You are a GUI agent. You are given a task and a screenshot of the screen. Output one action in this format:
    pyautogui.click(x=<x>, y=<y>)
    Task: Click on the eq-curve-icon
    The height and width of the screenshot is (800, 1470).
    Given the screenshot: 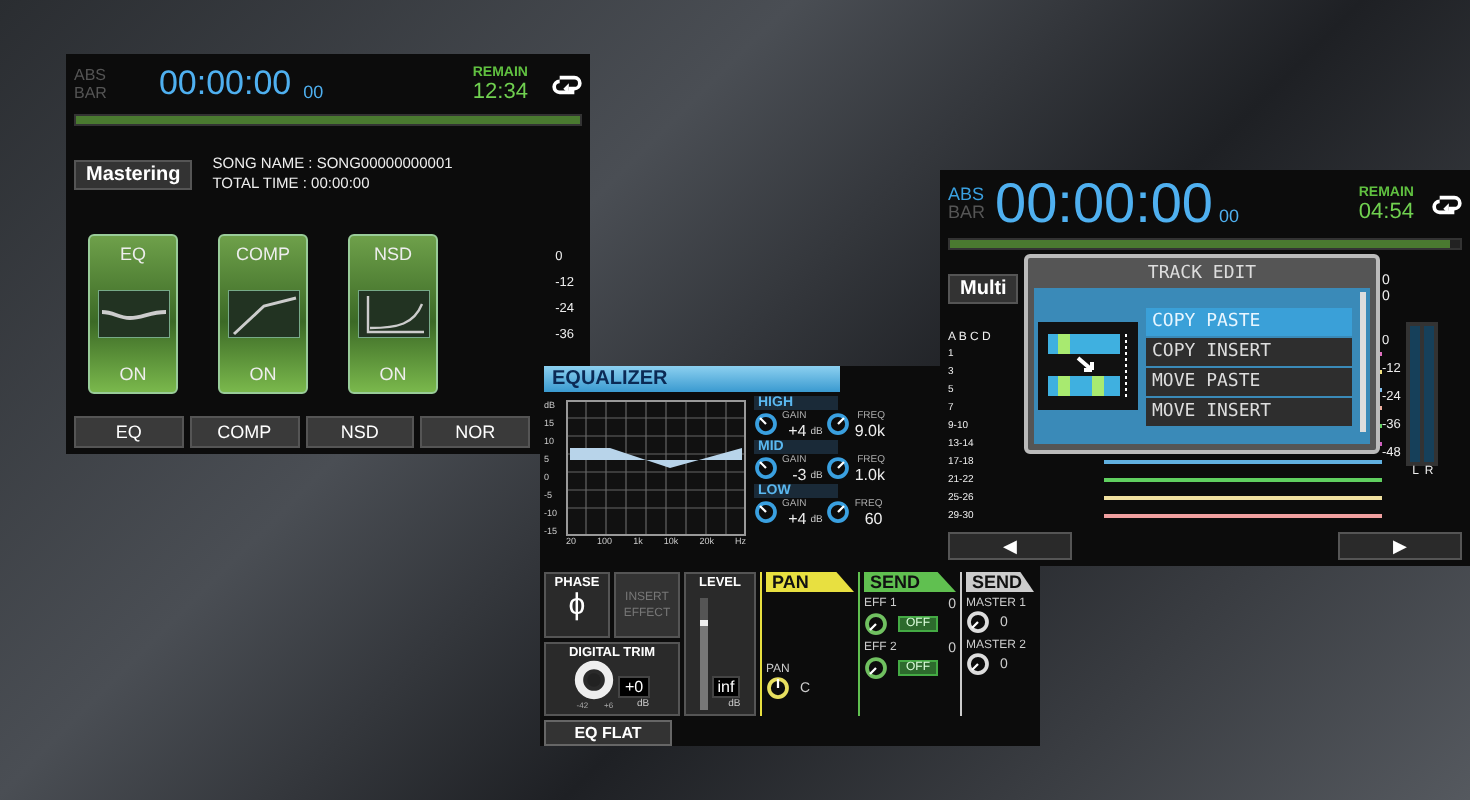 What is the action you would take?
    pyautogui.click(x=133, y=314)
    